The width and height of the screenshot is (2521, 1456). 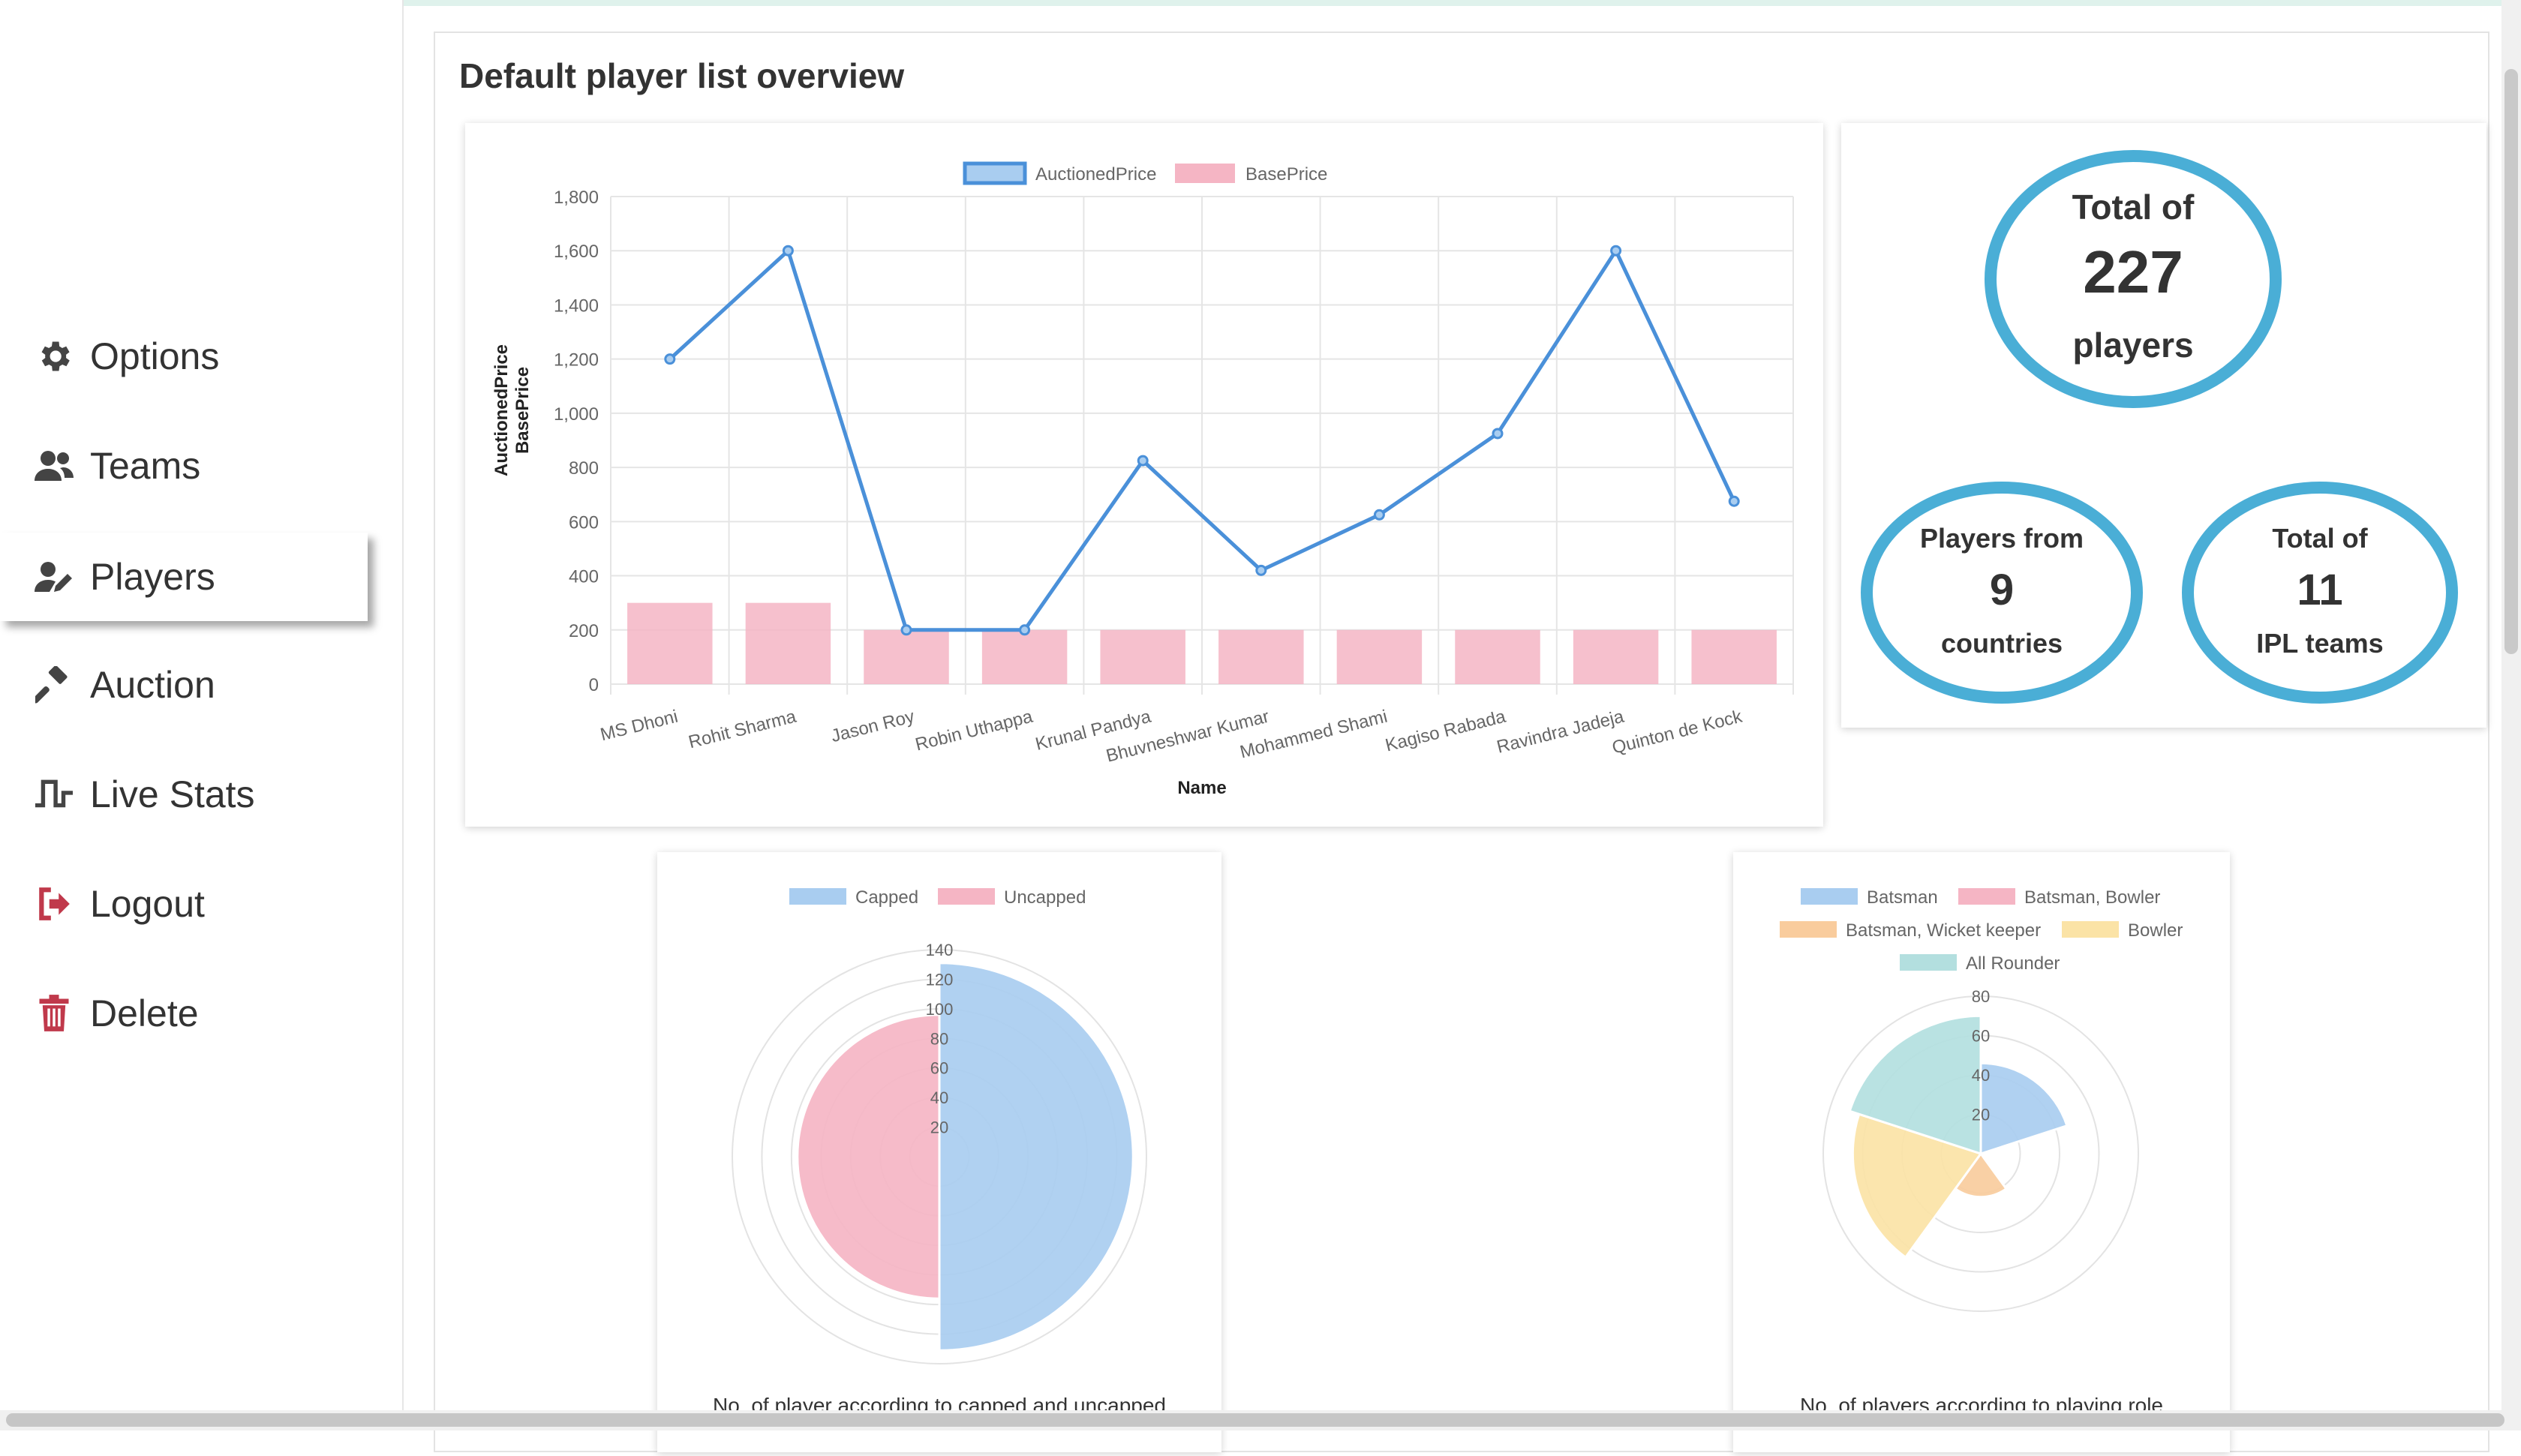 I want to click on x-tick-label: Robin Uthappa, so click(x=974, y=730).